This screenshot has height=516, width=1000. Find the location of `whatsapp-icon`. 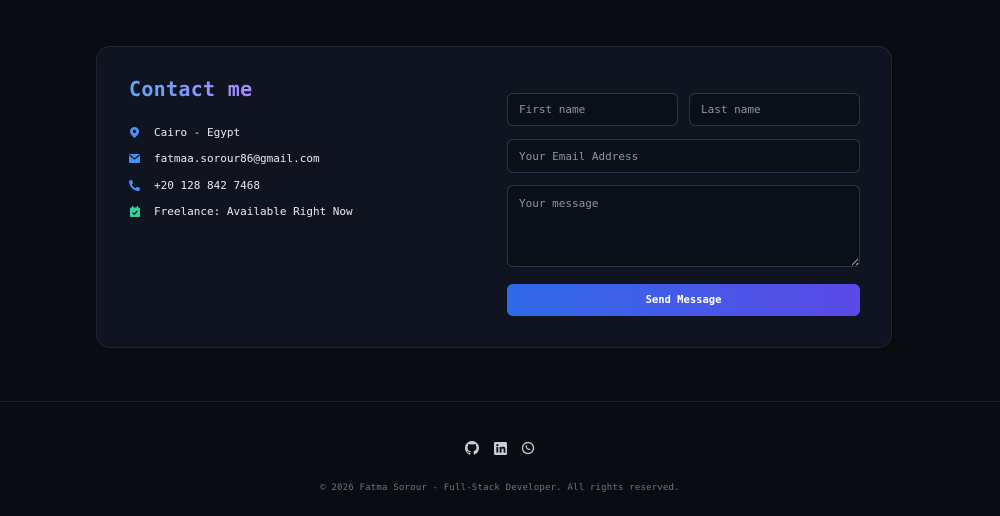

whatsapp-icon is located at coordinates (528, 448).